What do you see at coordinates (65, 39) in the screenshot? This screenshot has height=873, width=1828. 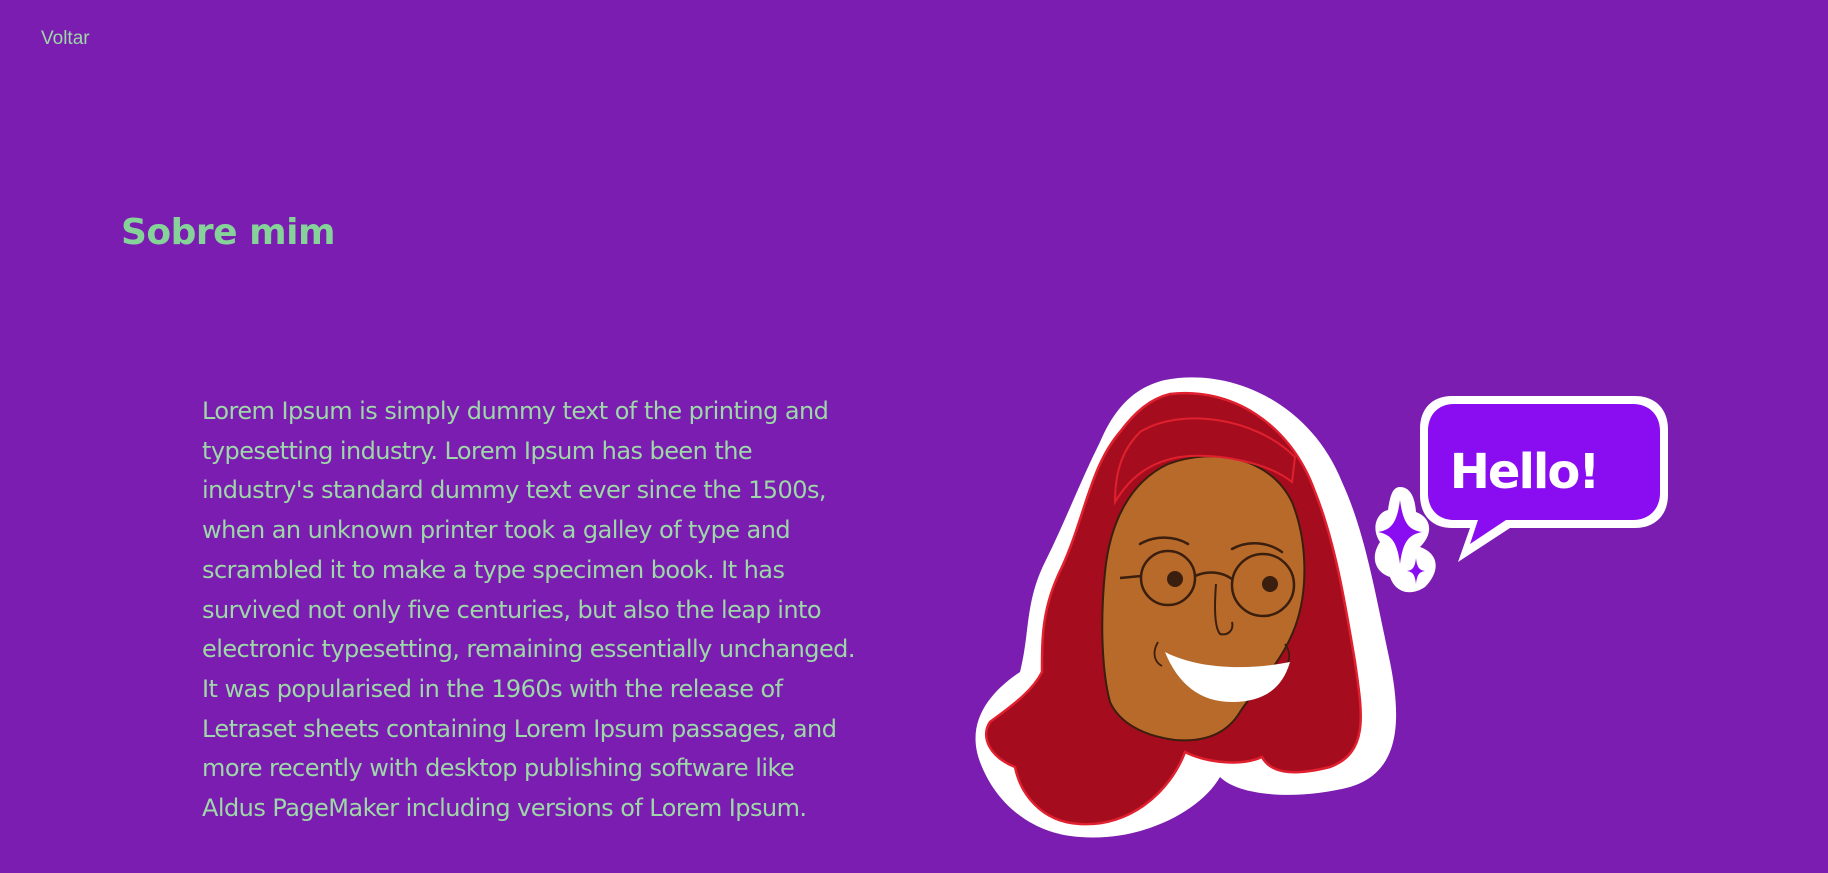 I see `back-link: Voltar` at bounding box center [65, 39].